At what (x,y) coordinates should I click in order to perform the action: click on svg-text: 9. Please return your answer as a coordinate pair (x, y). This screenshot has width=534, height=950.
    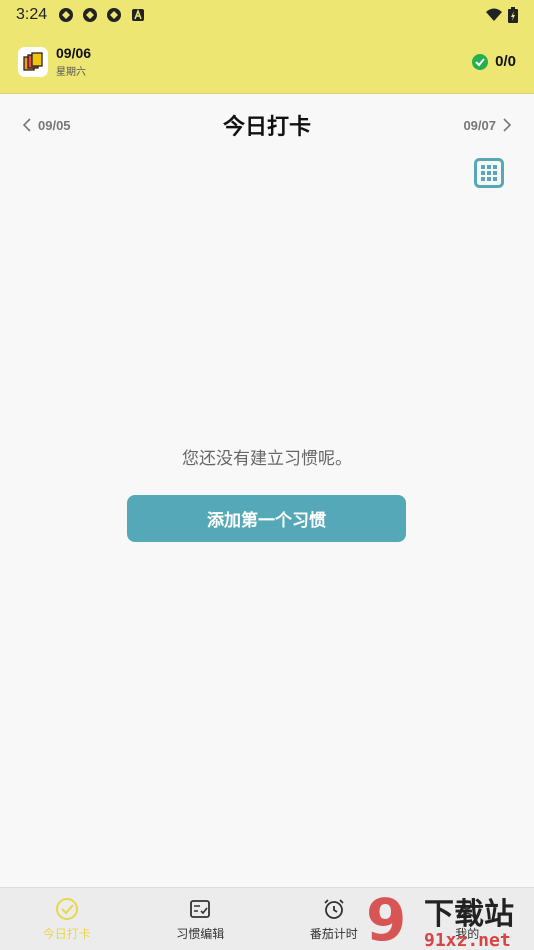
    Looking at the image, I should click on (386, 919).